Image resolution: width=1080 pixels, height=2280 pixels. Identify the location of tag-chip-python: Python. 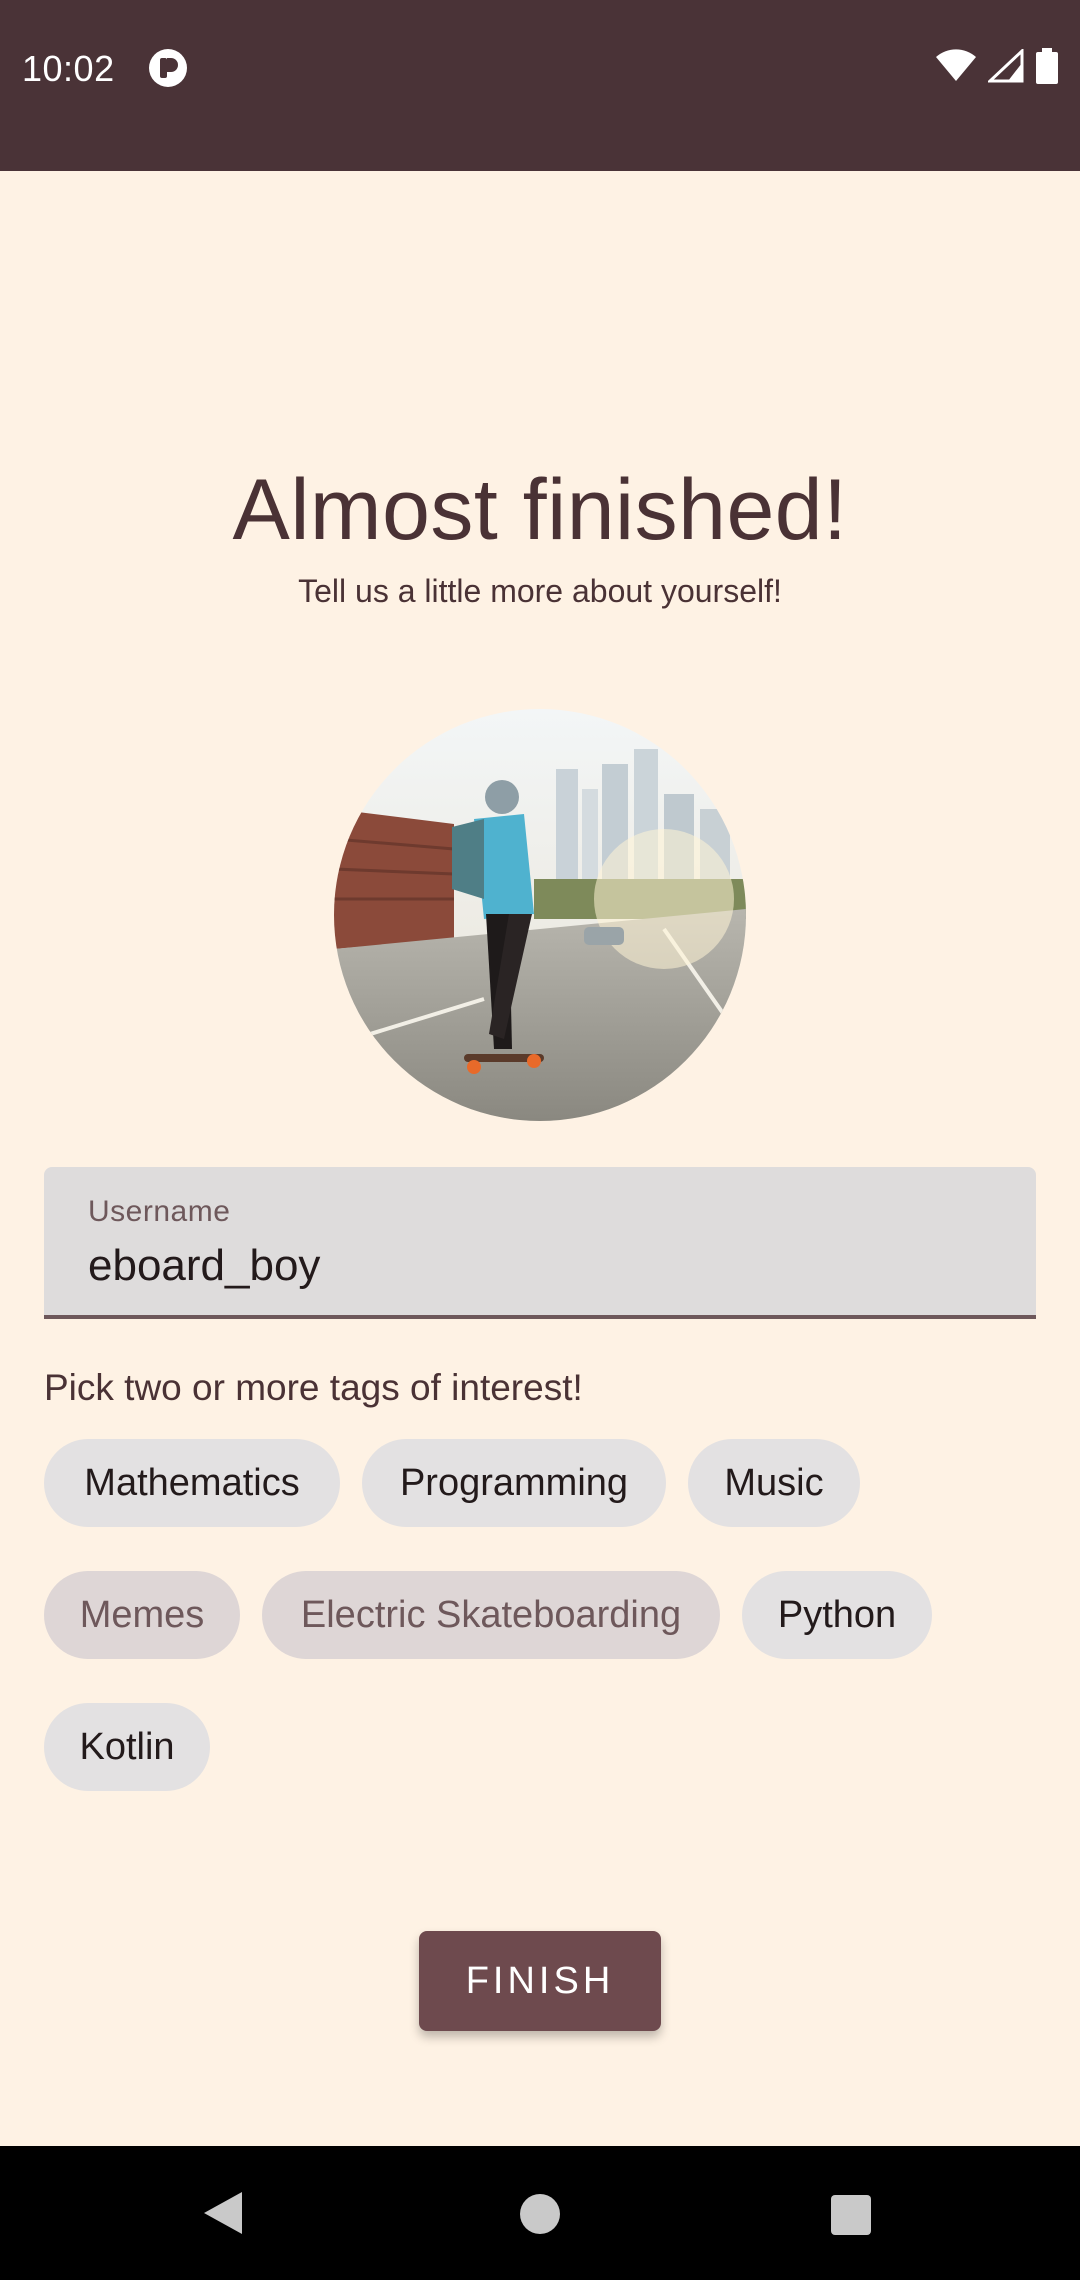
(837, 1615).